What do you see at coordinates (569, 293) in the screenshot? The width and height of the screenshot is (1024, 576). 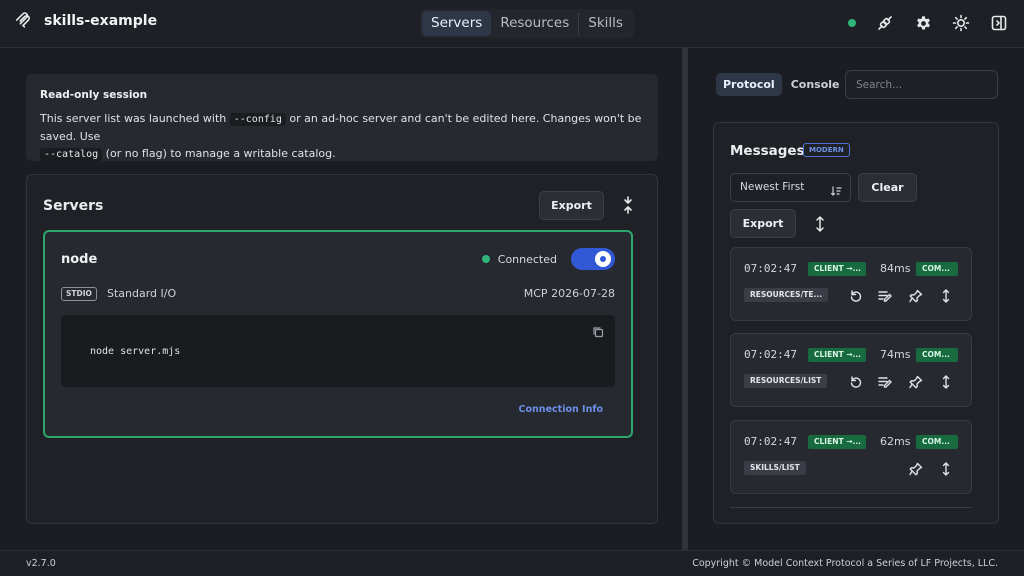 I see `protocol-version: MCP 2026-07-28` at bounding box center [569, 293].